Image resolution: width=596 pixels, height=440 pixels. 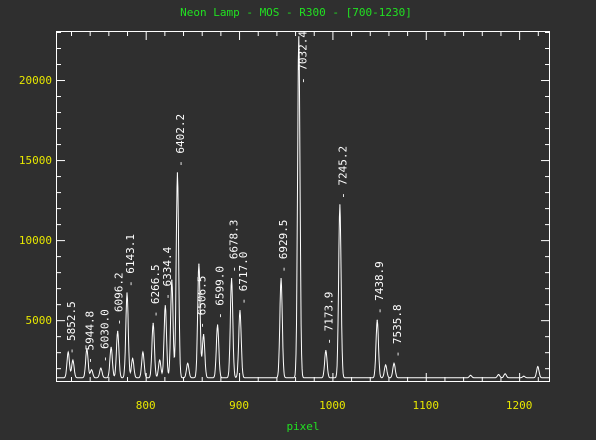 I want to click on x-tick-label: 1100, so click(x=426, y=405).